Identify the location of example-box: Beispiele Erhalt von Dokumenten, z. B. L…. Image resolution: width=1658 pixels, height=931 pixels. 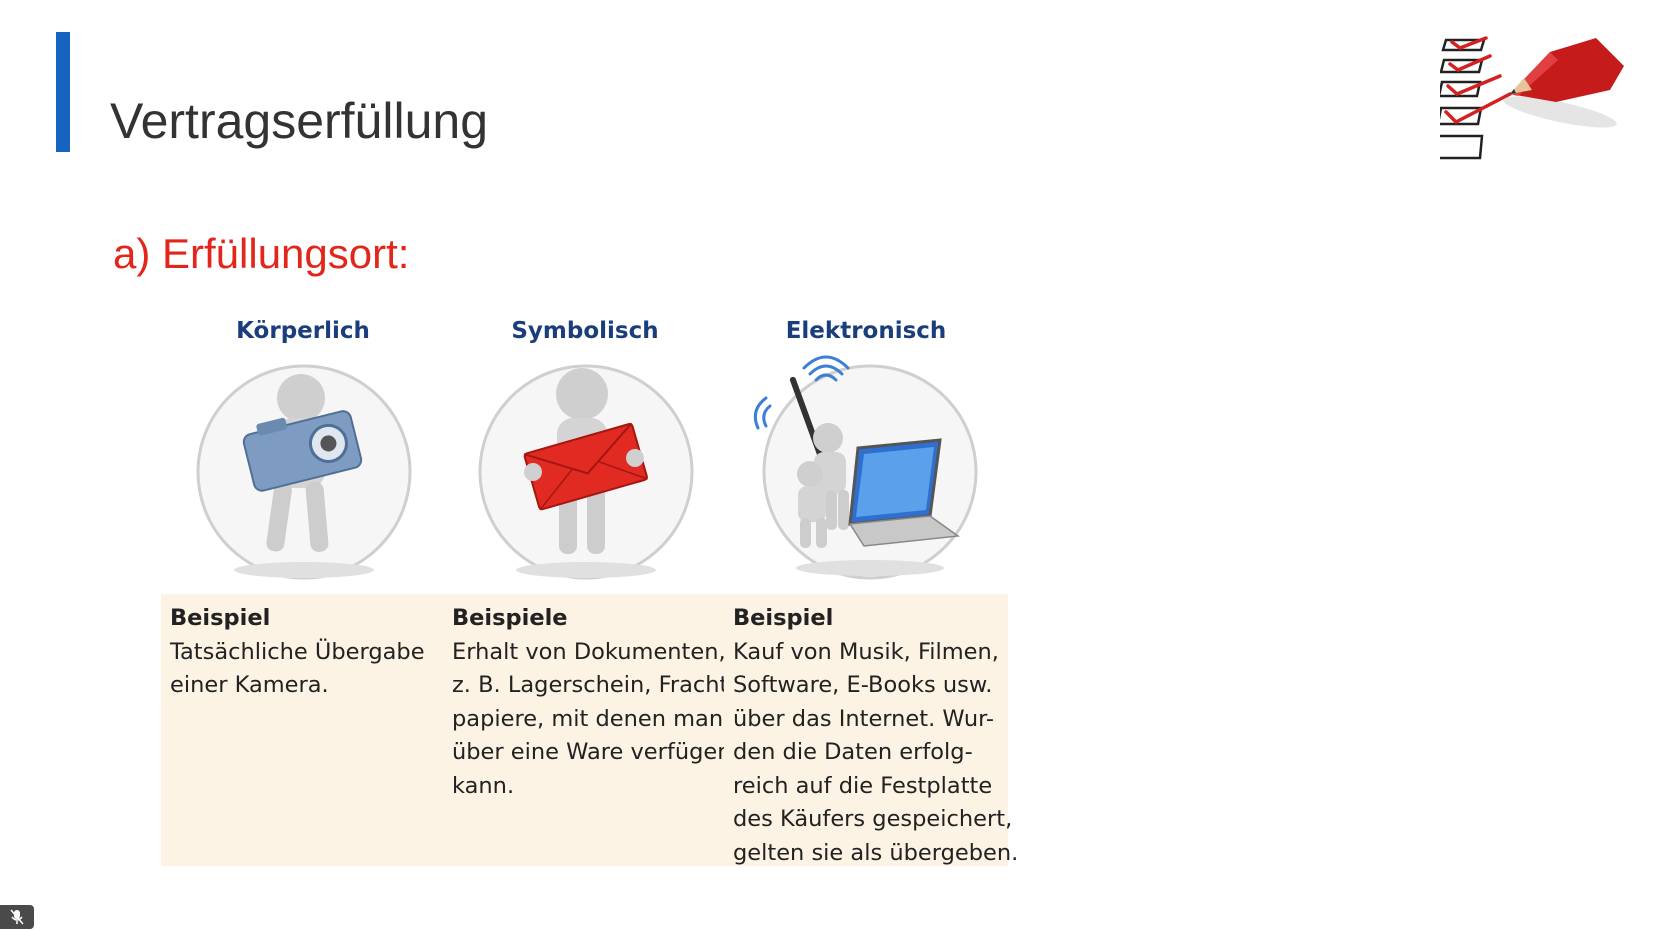
(590, 730).